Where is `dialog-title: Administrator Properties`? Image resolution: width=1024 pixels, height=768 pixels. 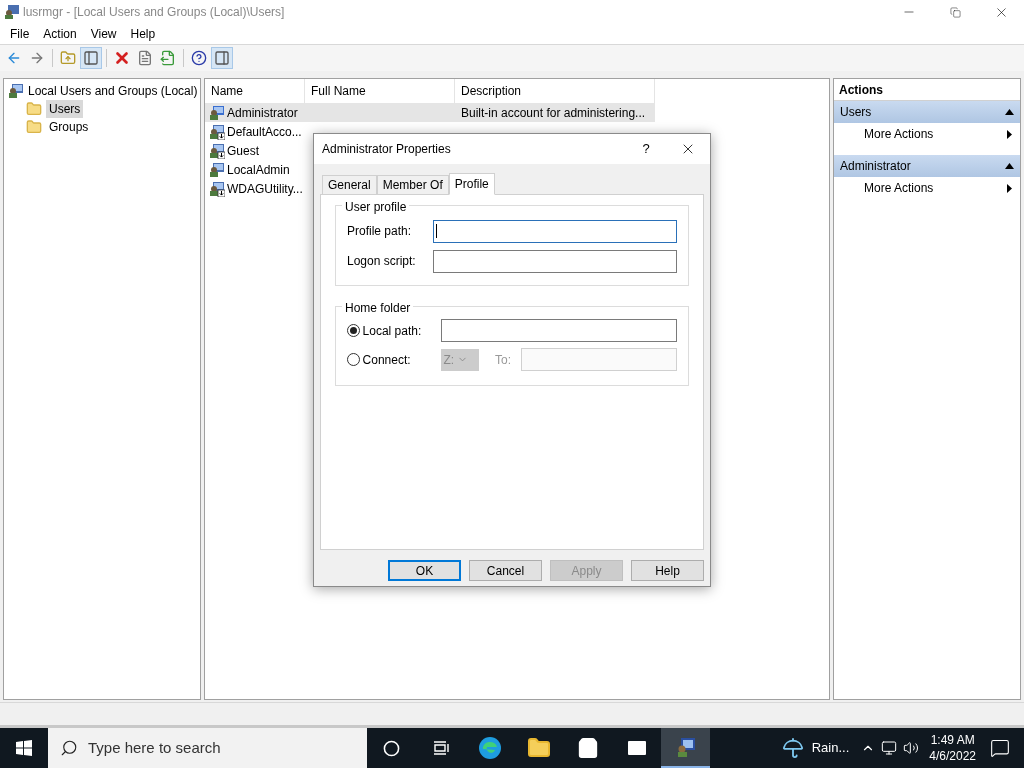 dialog-title: Administrator Properties is located at coordinates (386, 149).